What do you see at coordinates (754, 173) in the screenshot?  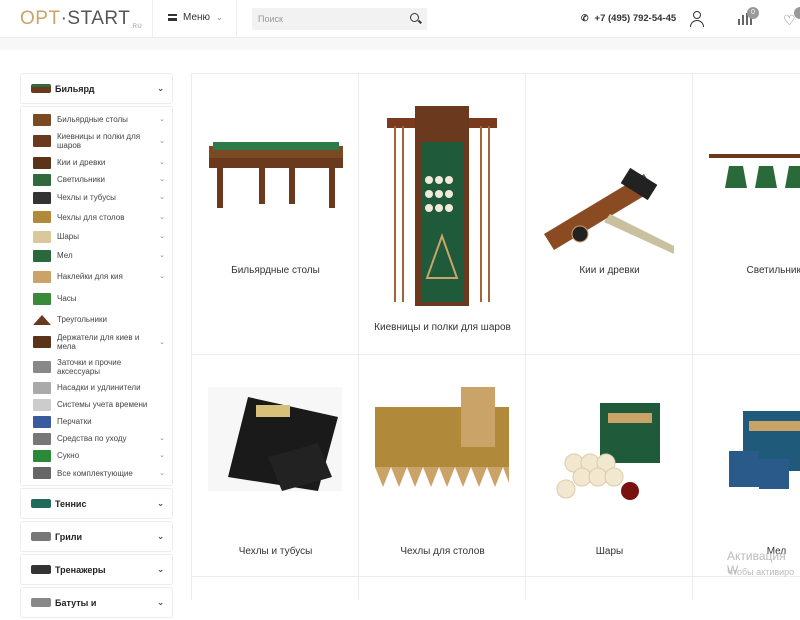 I see `lamp-image` at bounding box center [754, 173].